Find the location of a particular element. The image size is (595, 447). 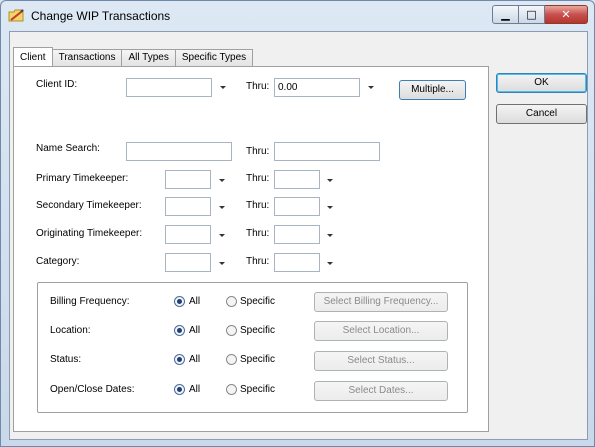

minimize-icon: ▁ is located at coordinates (505, 14).